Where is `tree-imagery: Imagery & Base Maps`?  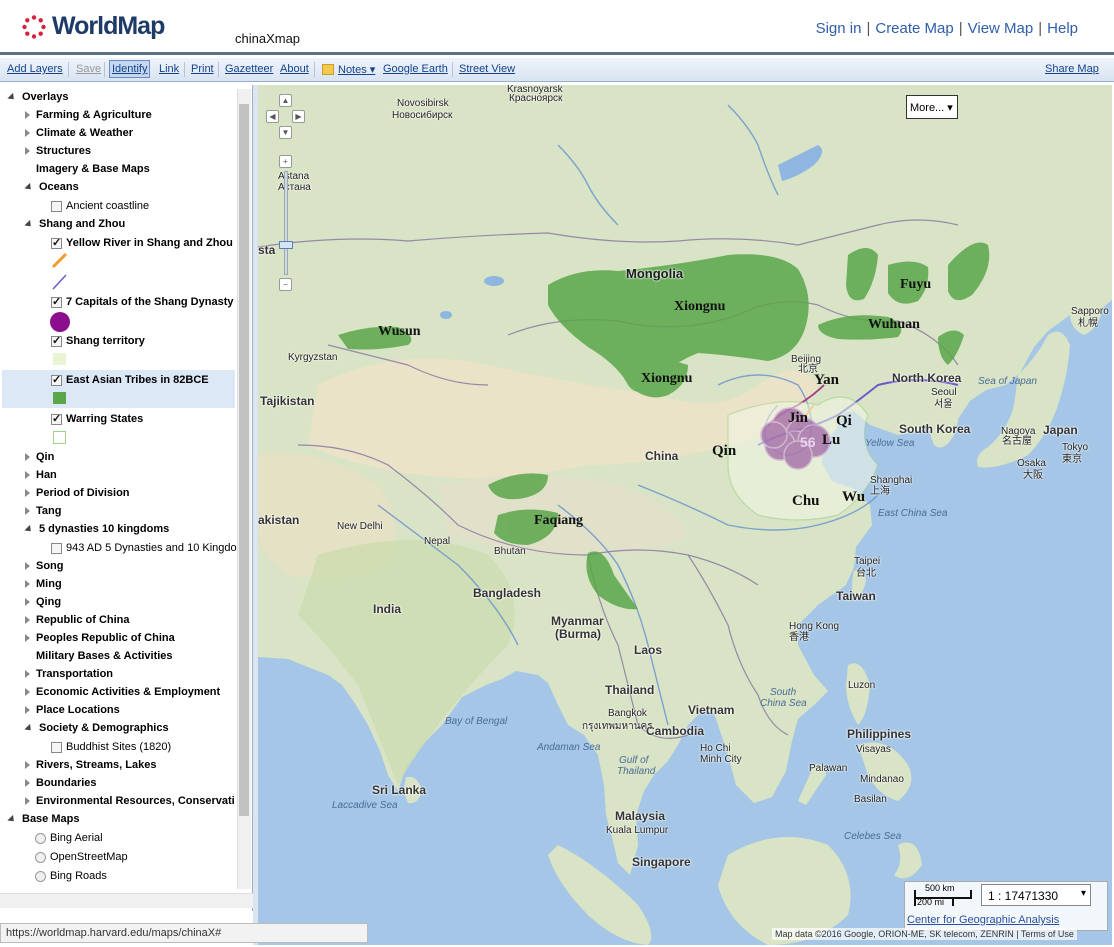
tree-imagery: Imagery & Base Maps is located at coordinates (93, 169).